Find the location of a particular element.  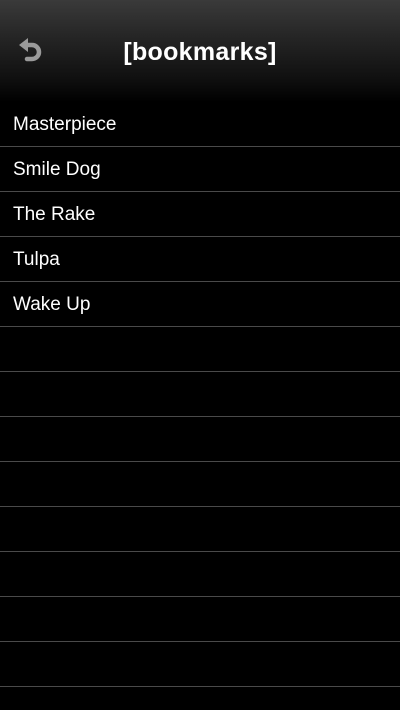

navigation-bar: [bookmarks] is located at coordinates (200, 51).